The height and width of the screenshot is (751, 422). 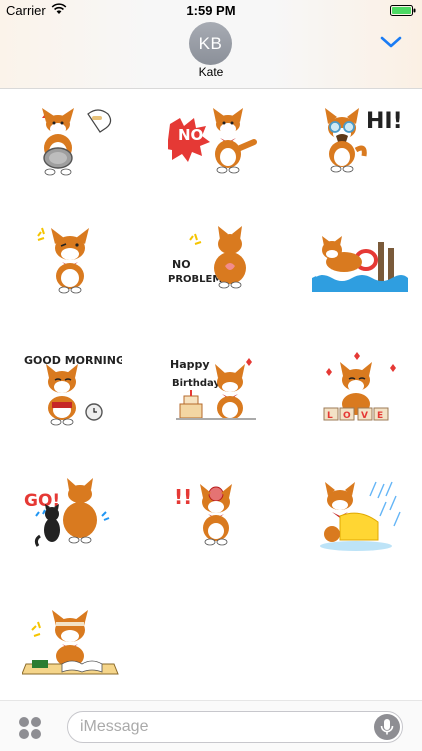 What do you see at coordinates (360, 396) in the screenshot?
I see `sticker-corgi-love: L O V E` at bounding box center [360, 396].